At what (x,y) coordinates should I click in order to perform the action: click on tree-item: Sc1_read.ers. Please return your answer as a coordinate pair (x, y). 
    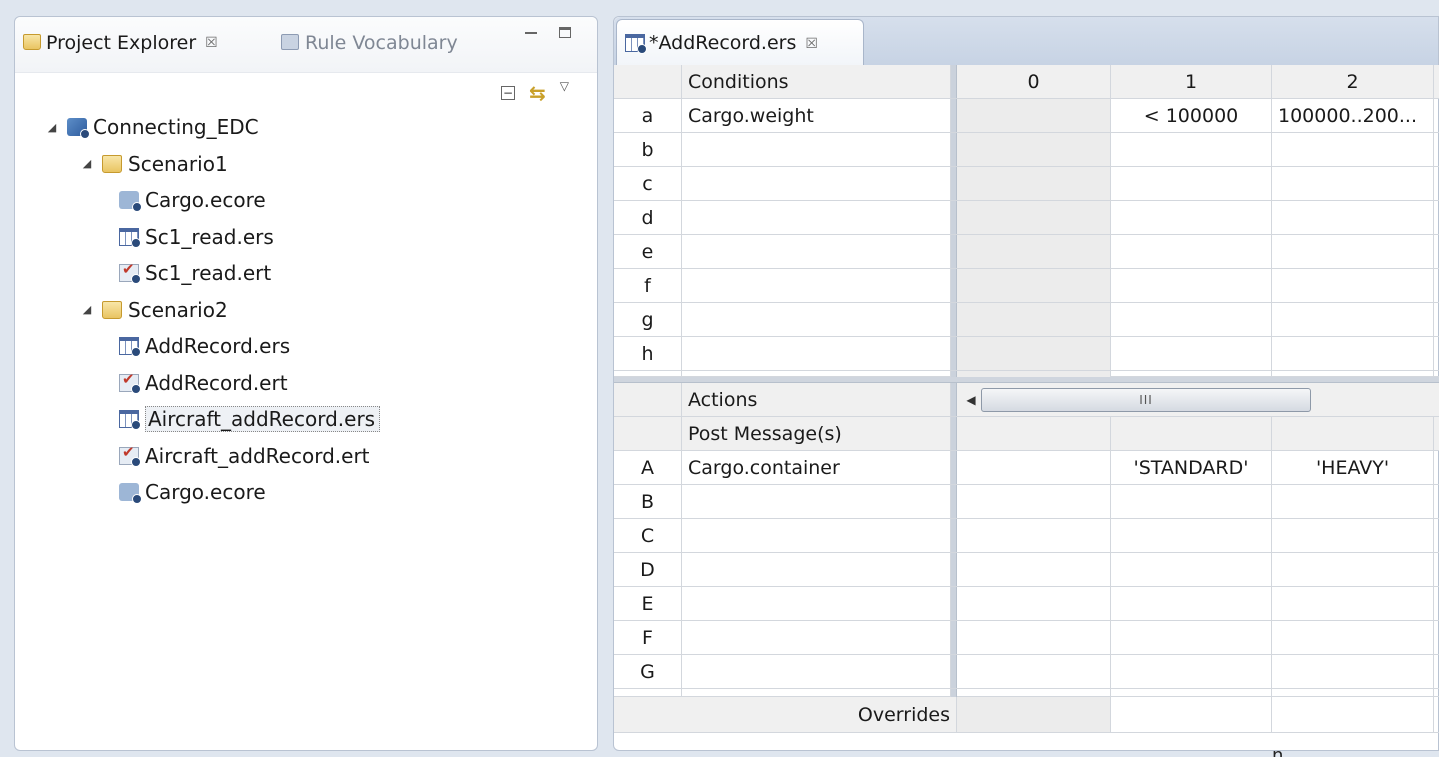
    Looking at the image, I should click on (306, 237).